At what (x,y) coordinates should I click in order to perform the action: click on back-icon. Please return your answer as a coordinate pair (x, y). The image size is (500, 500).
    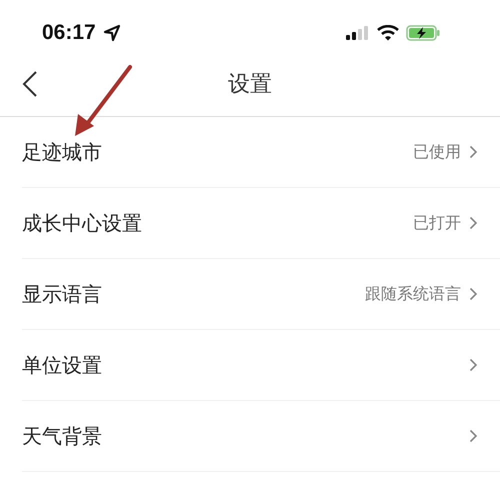
    Looking at the image, I should click on (30, 84).